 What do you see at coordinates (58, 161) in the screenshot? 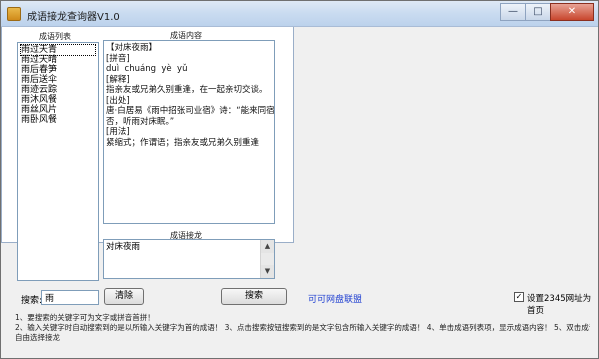
I see `idiom-list: 雨过天青 雨过天晴 雨后春笋 雨后送伞 雨迹云踪 雨沐风餐 雨丝风片 雨卧风餐` at bounding box center [58, 161].